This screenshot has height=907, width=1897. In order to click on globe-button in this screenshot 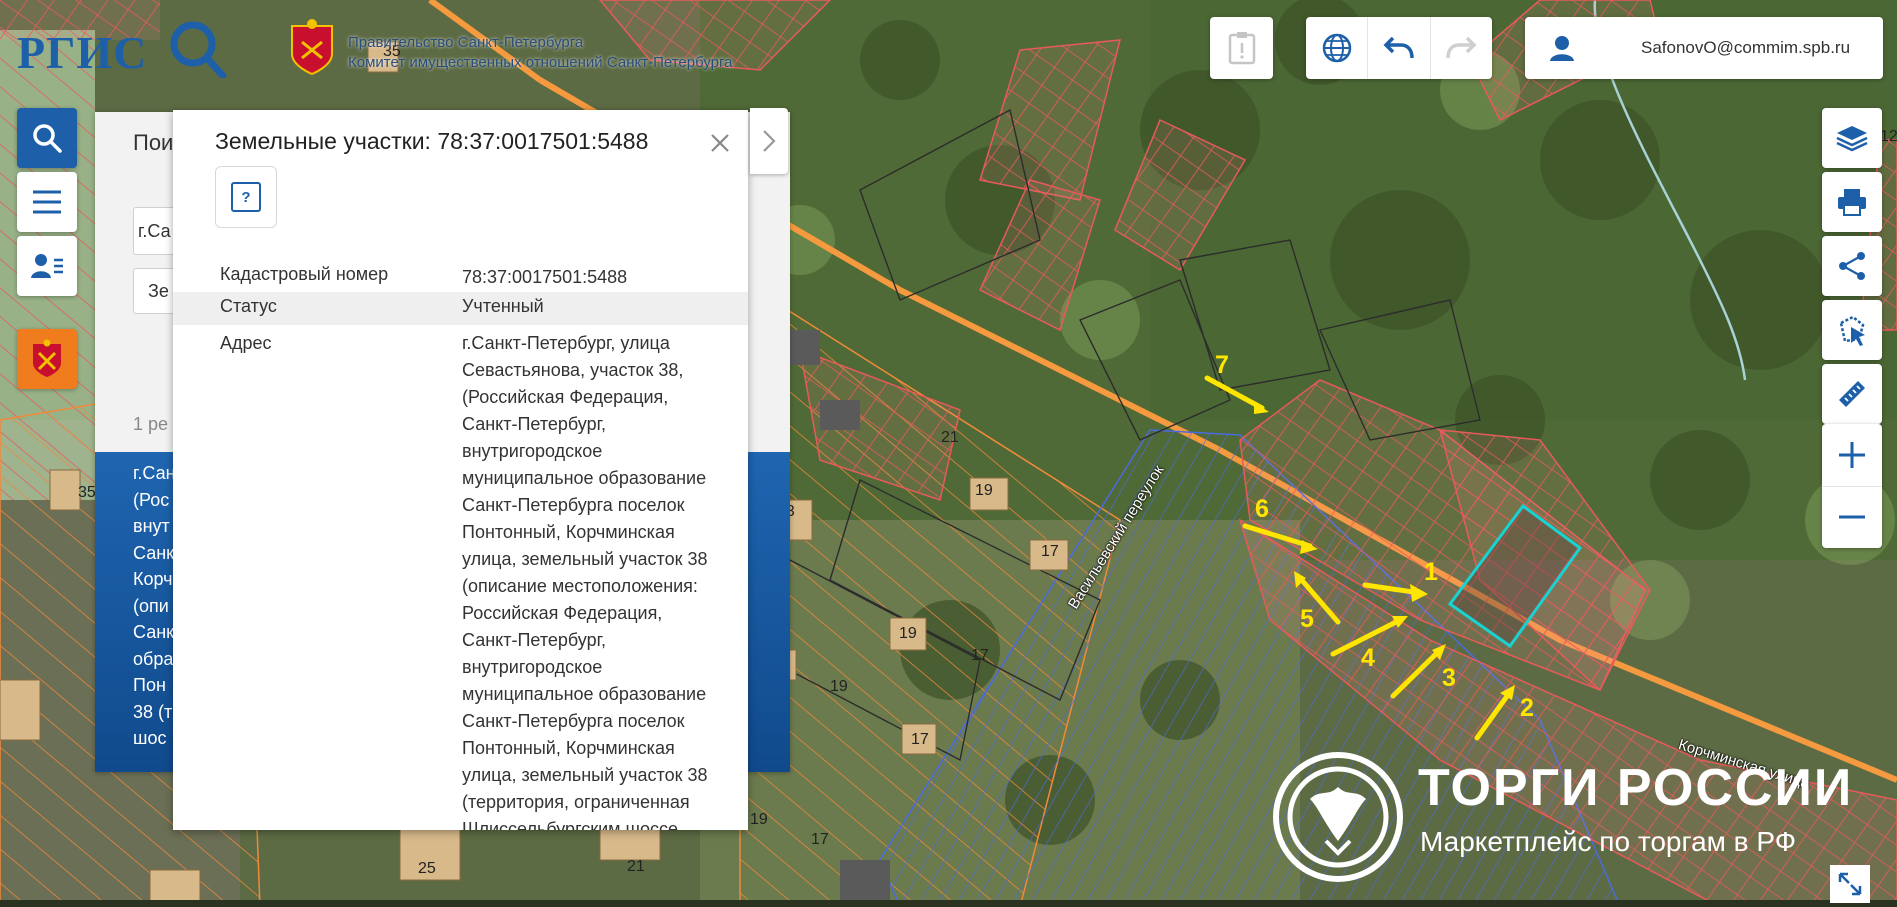, I will do `click(1337, 48)`.